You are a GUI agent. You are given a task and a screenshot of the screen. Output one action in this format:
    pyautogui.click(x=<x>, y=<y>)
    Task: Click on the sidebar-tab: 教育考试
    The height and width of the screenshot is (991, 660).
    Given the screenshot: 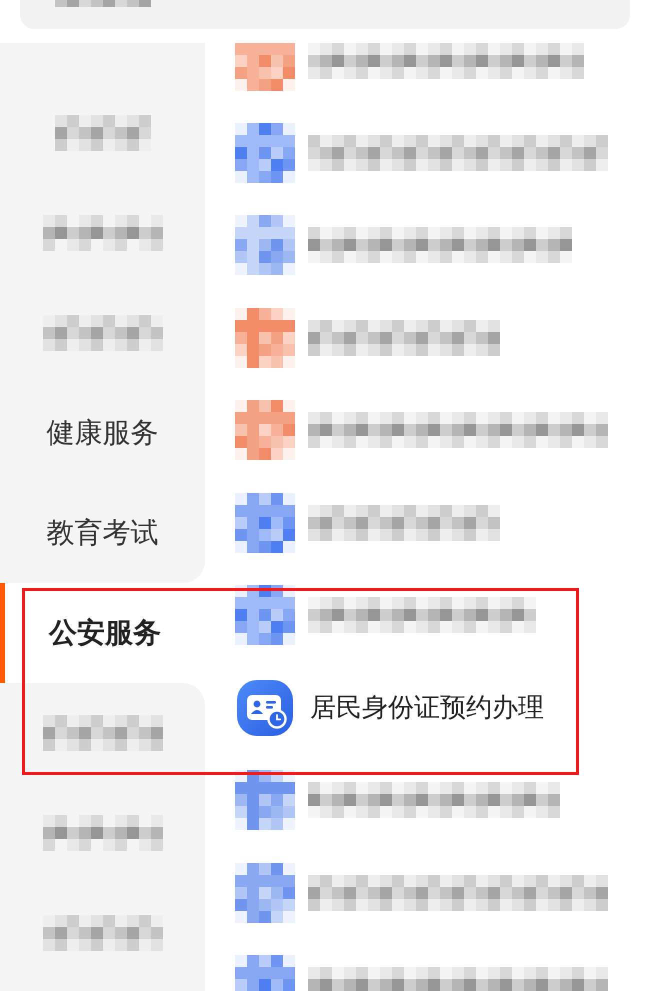 What is the action you would take?
    pyautogui.click(x=102, y=533)
    